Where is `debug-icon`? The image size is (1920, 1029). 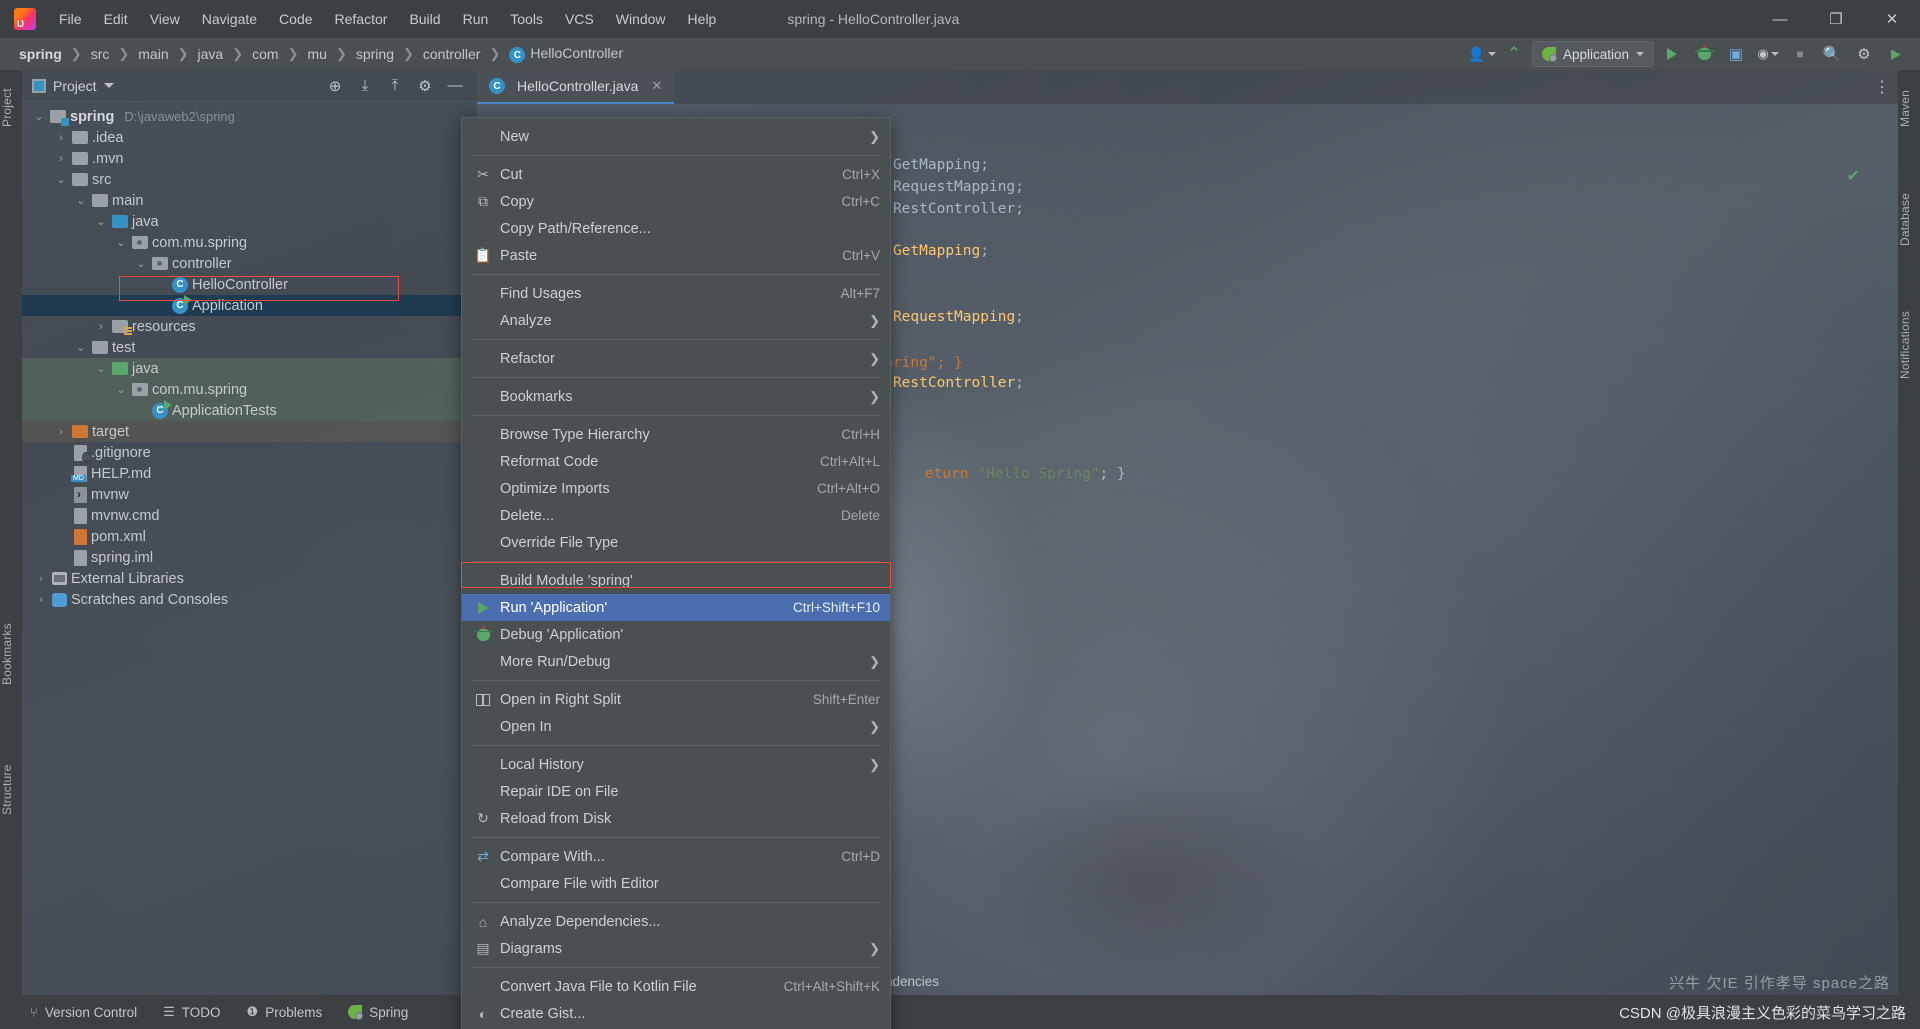
debug-icon is located at coordinates (1704, 54).